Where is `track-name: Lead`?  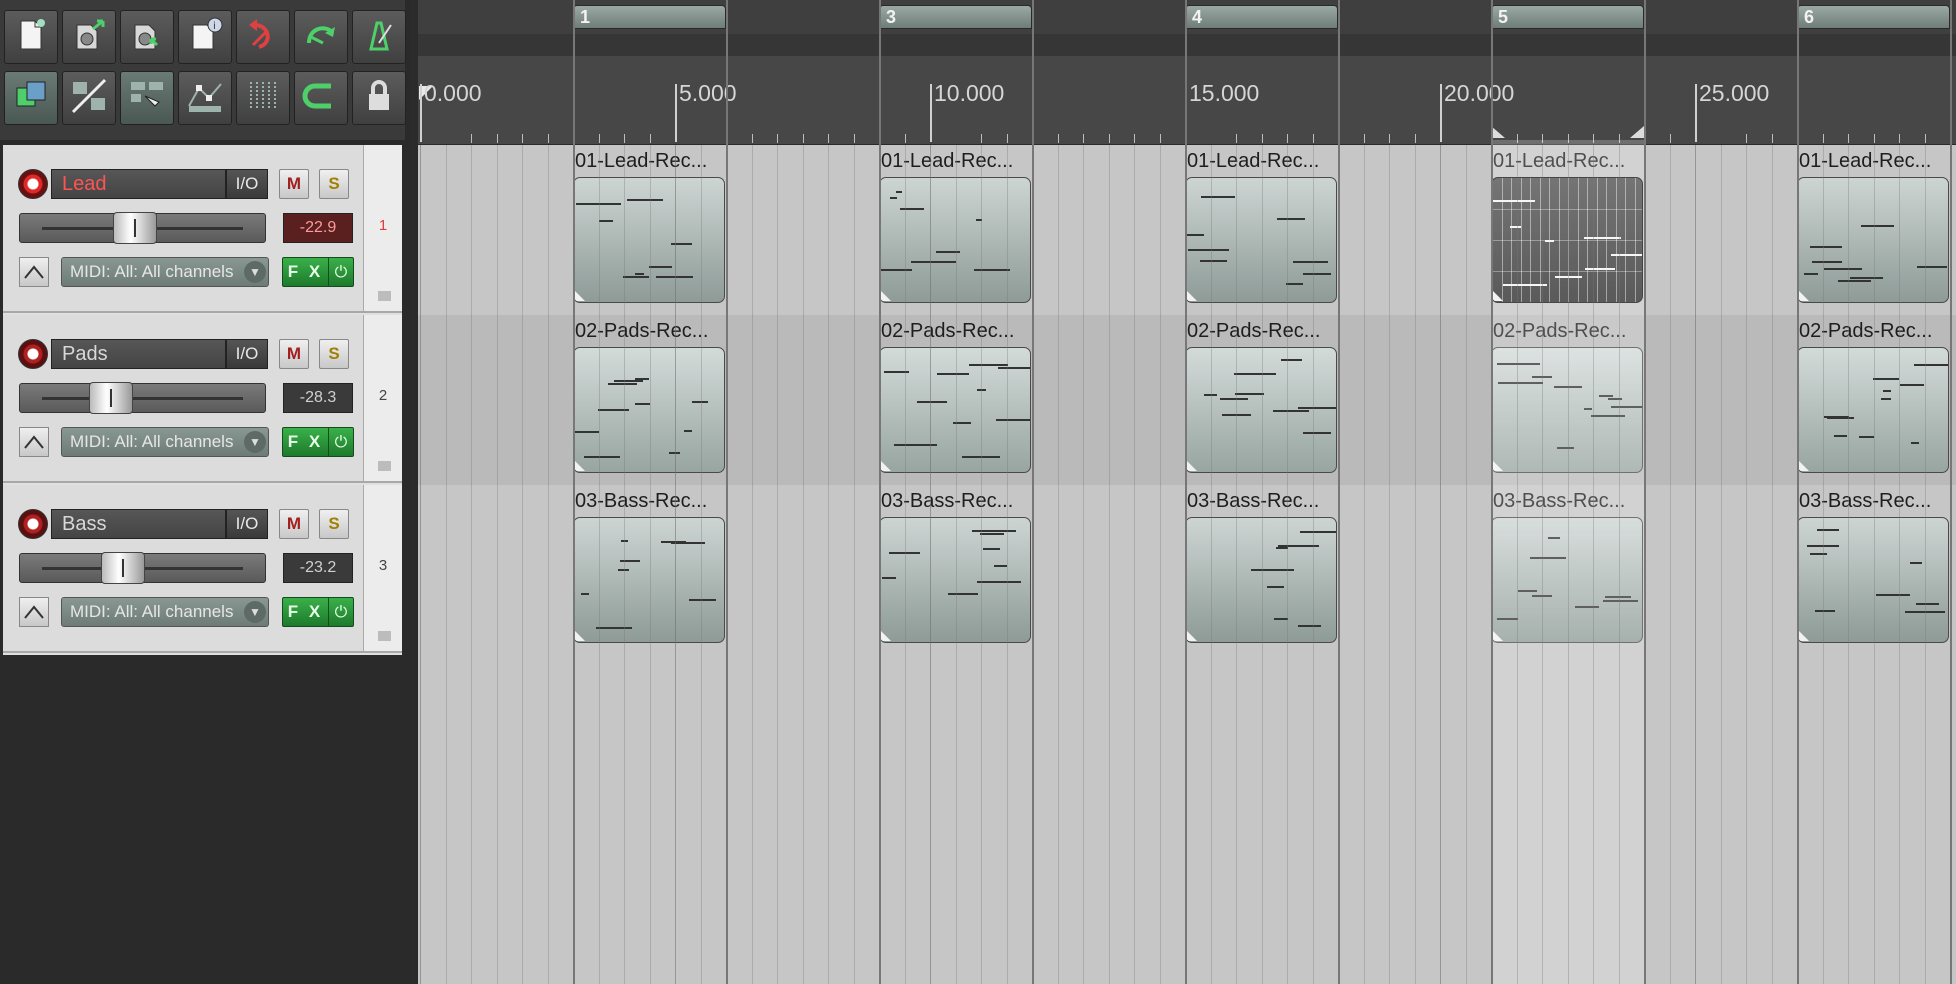
track-name: Lead is located at coordinates (138, 184).